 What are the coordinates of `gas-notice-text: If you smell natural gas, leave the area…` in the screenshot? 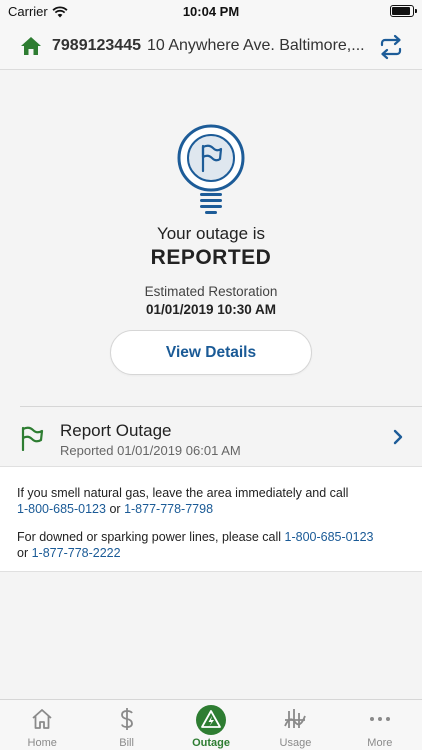 It's located at (183, 493).